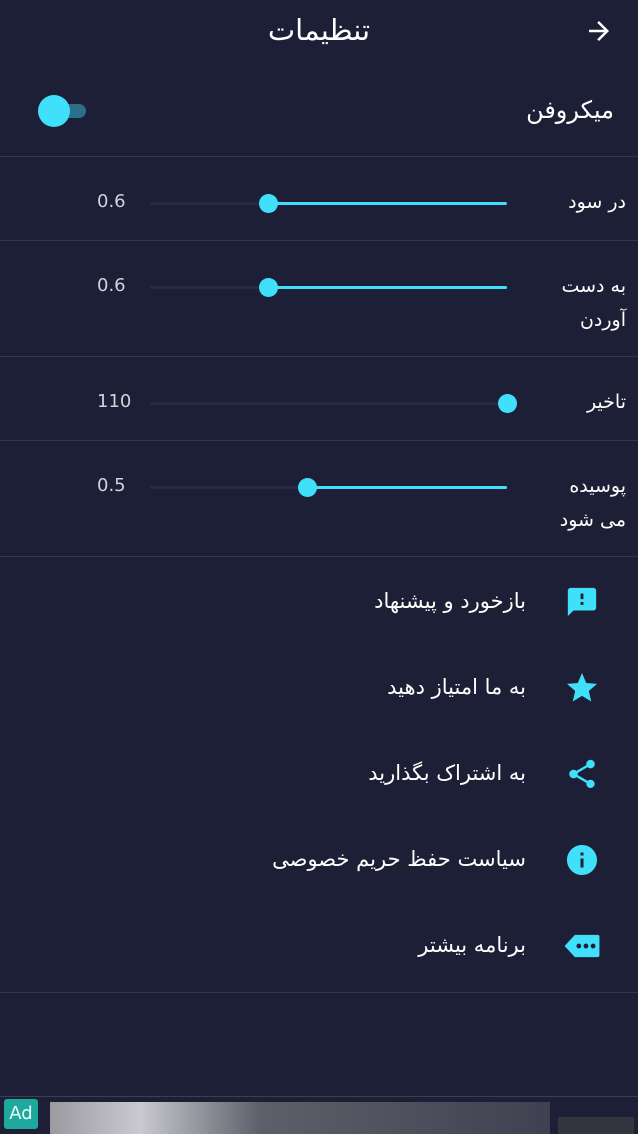 The width and height of the screenshot is (638, 1134). I want to click on menu-item-privacy: سیاست حفظ حریم خصوصی, so click(319, 858).